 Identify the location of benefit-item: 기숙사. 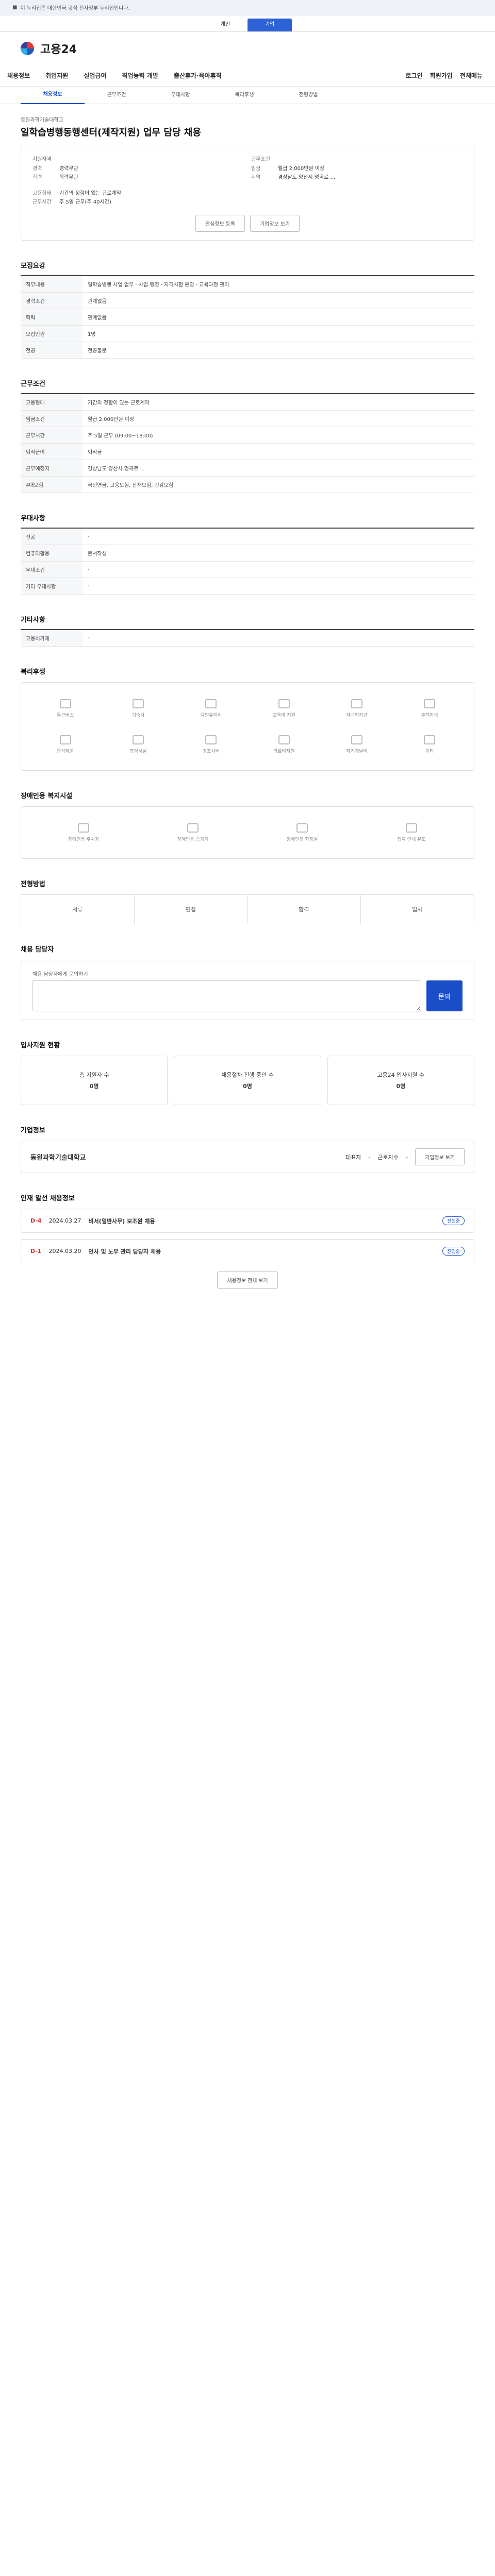
(138, 709).